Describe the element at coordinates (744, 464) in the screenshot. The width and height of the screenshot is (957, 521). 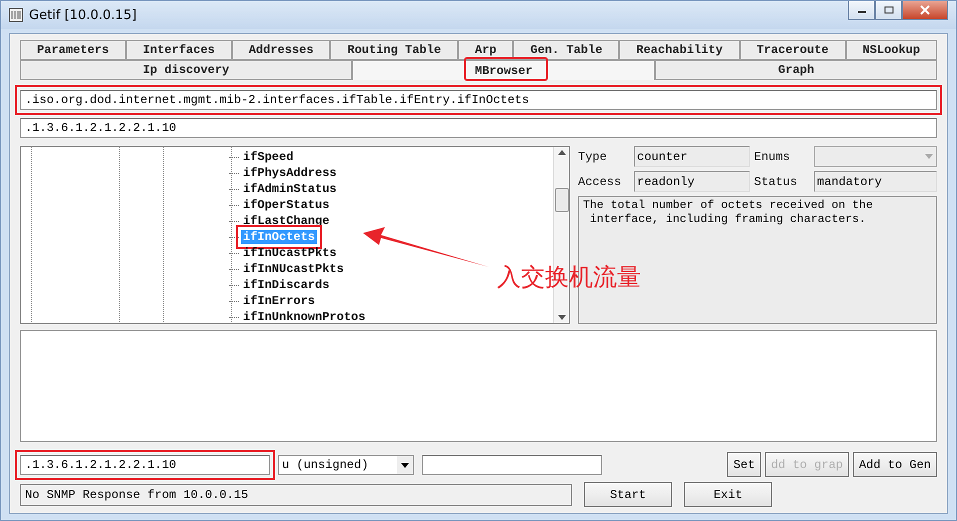
I see `action-button: Set` at that location.